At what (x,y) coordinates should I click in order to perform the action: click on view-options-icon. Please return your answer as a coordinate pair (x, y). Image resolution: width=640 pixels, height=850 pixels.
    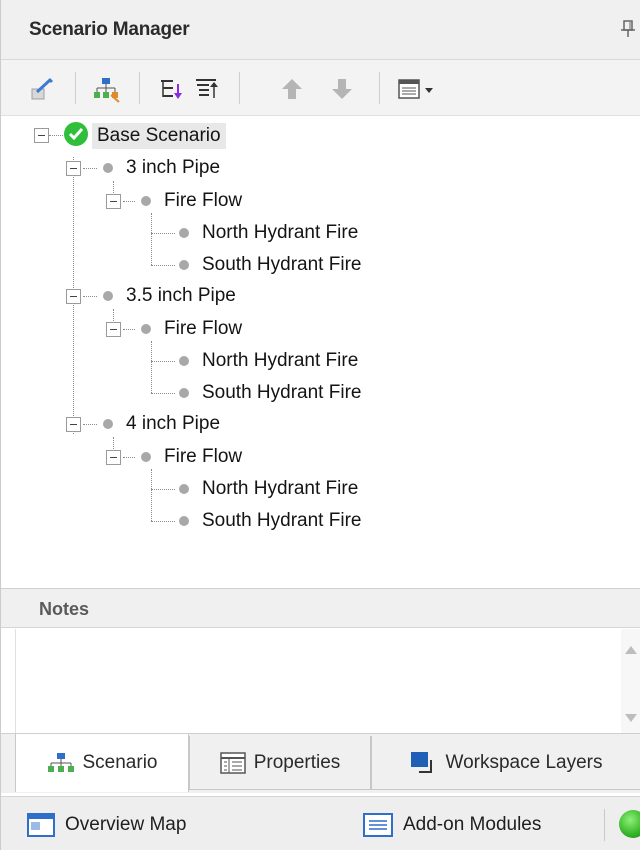
    Looking at the image, I should click on (421, 89).